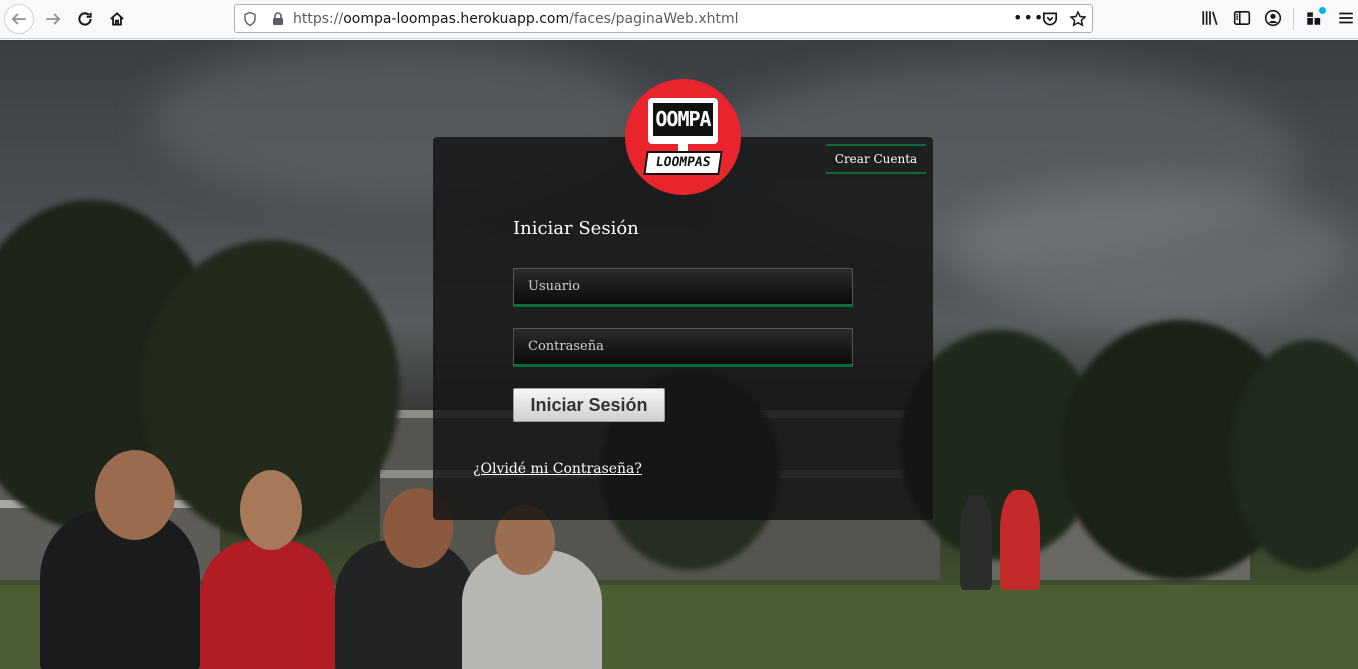 The height and width of the screenshot is (669, 1358). I want to click on back-arrow-icon, so click(19, 19).